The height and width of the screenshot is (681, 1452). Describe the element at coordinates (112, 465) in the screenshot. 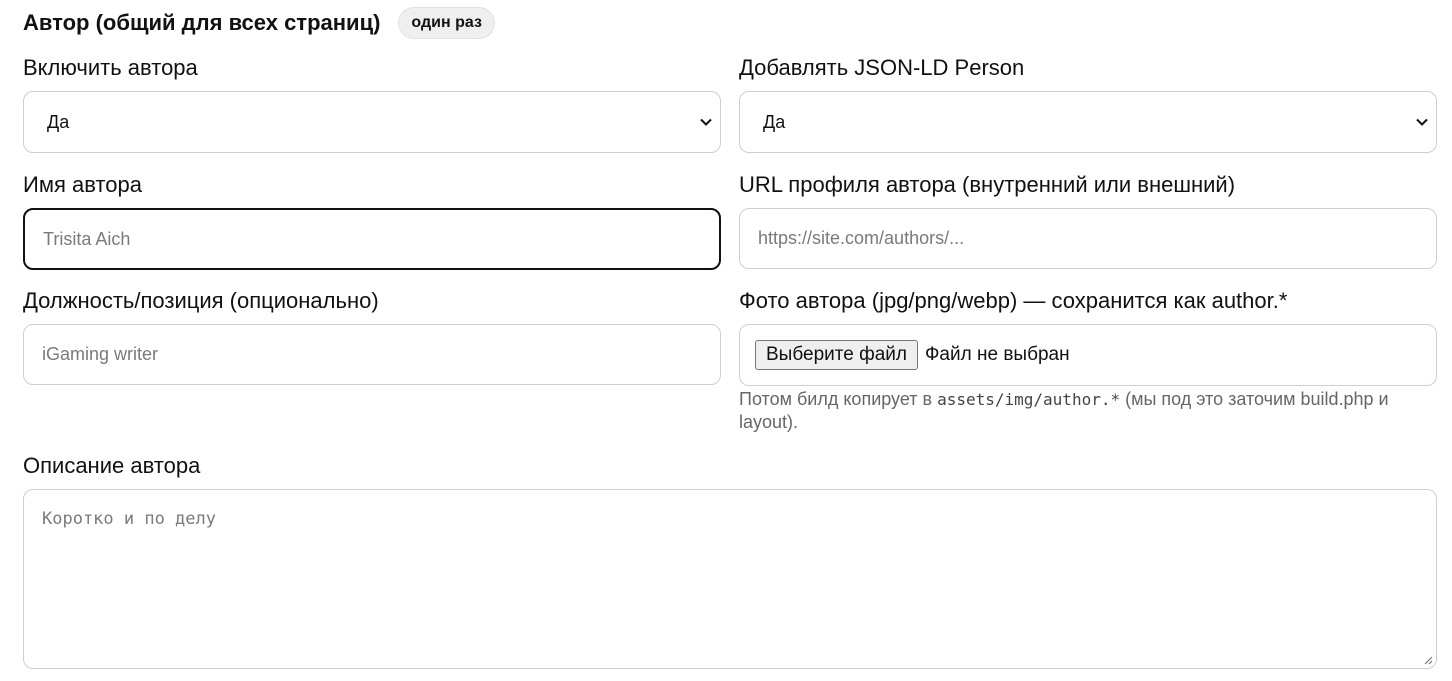

I see `author-description-label: Описание автора` at that location.